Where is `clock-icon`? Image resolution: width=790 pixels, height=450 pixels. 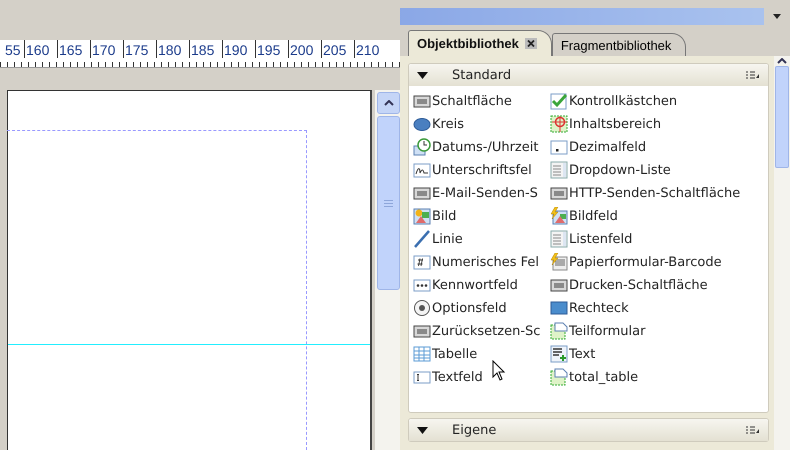 clock-icon is located at coordinates (422, 147).